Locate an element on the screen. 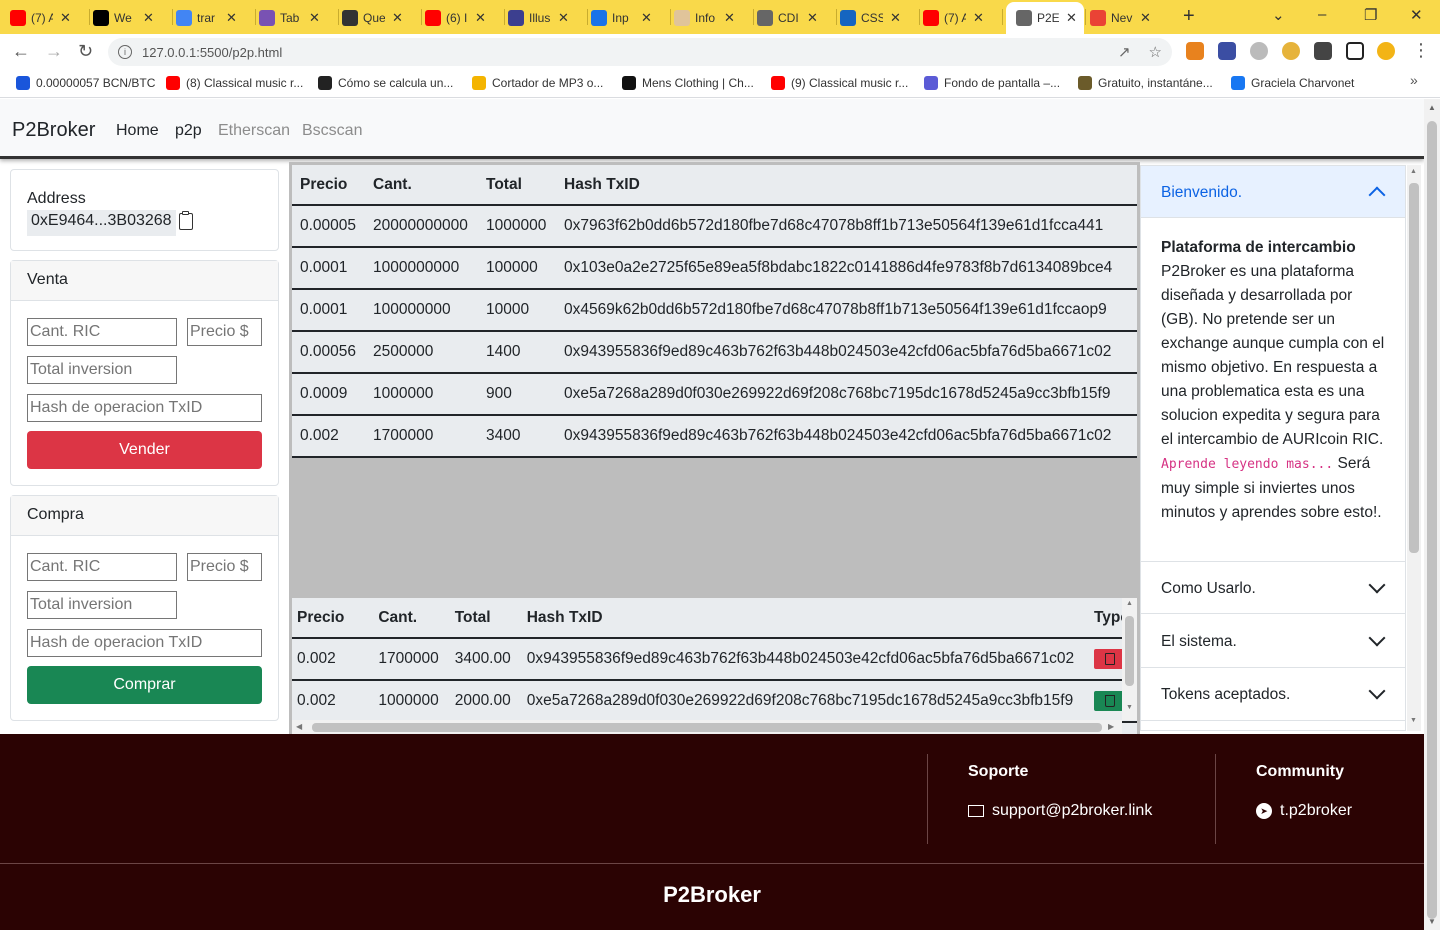  url-field: i 127.0.0.1:5500/p2p.html ↗ ☆ is located at coordinates (640, 52).